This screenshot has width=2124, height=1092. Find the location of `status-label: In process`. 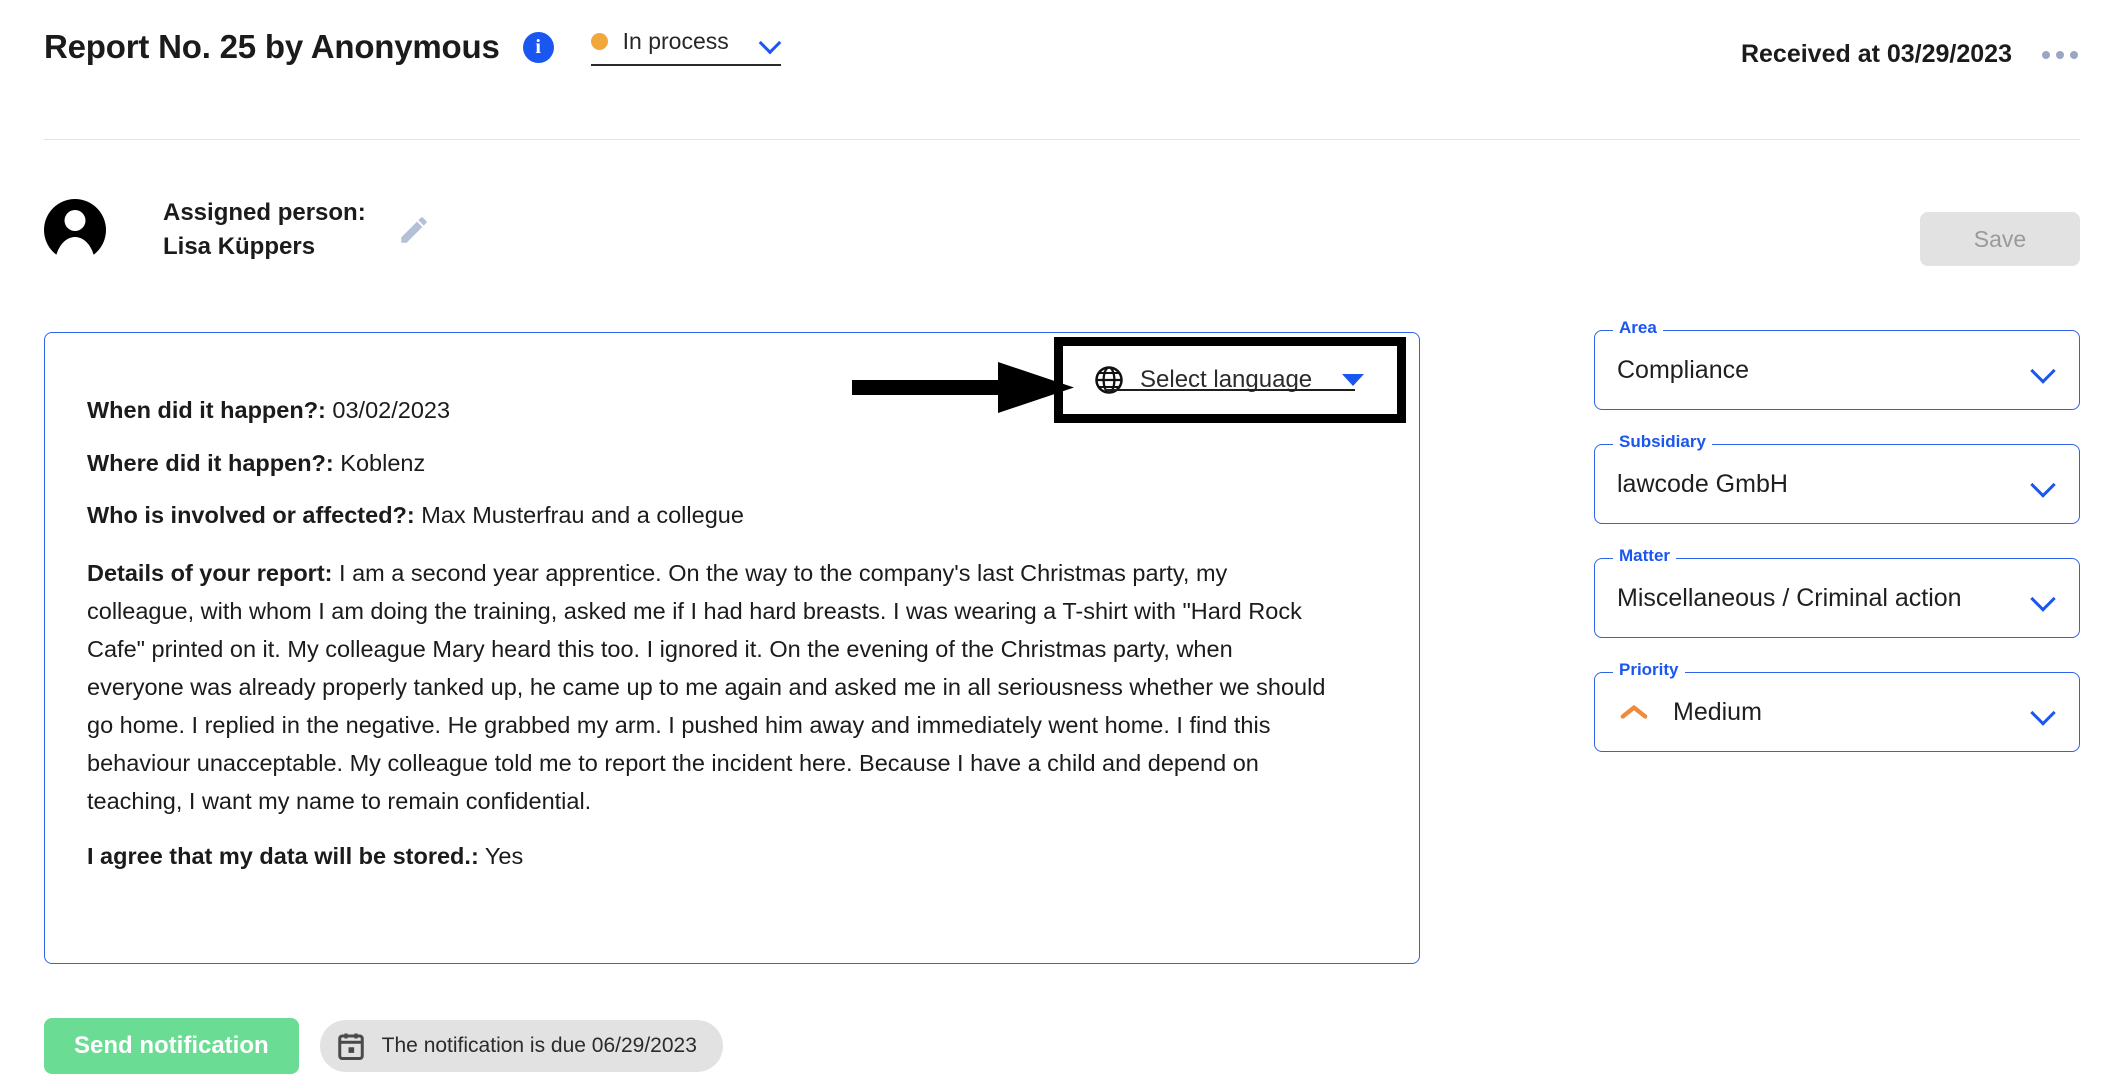

status-label: In process is located at coordinates (675, 41).